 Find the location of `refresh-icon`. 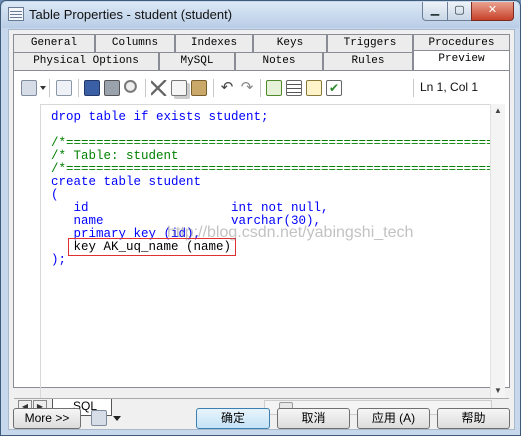

refresh-icon is located at coordinates (274, 88).